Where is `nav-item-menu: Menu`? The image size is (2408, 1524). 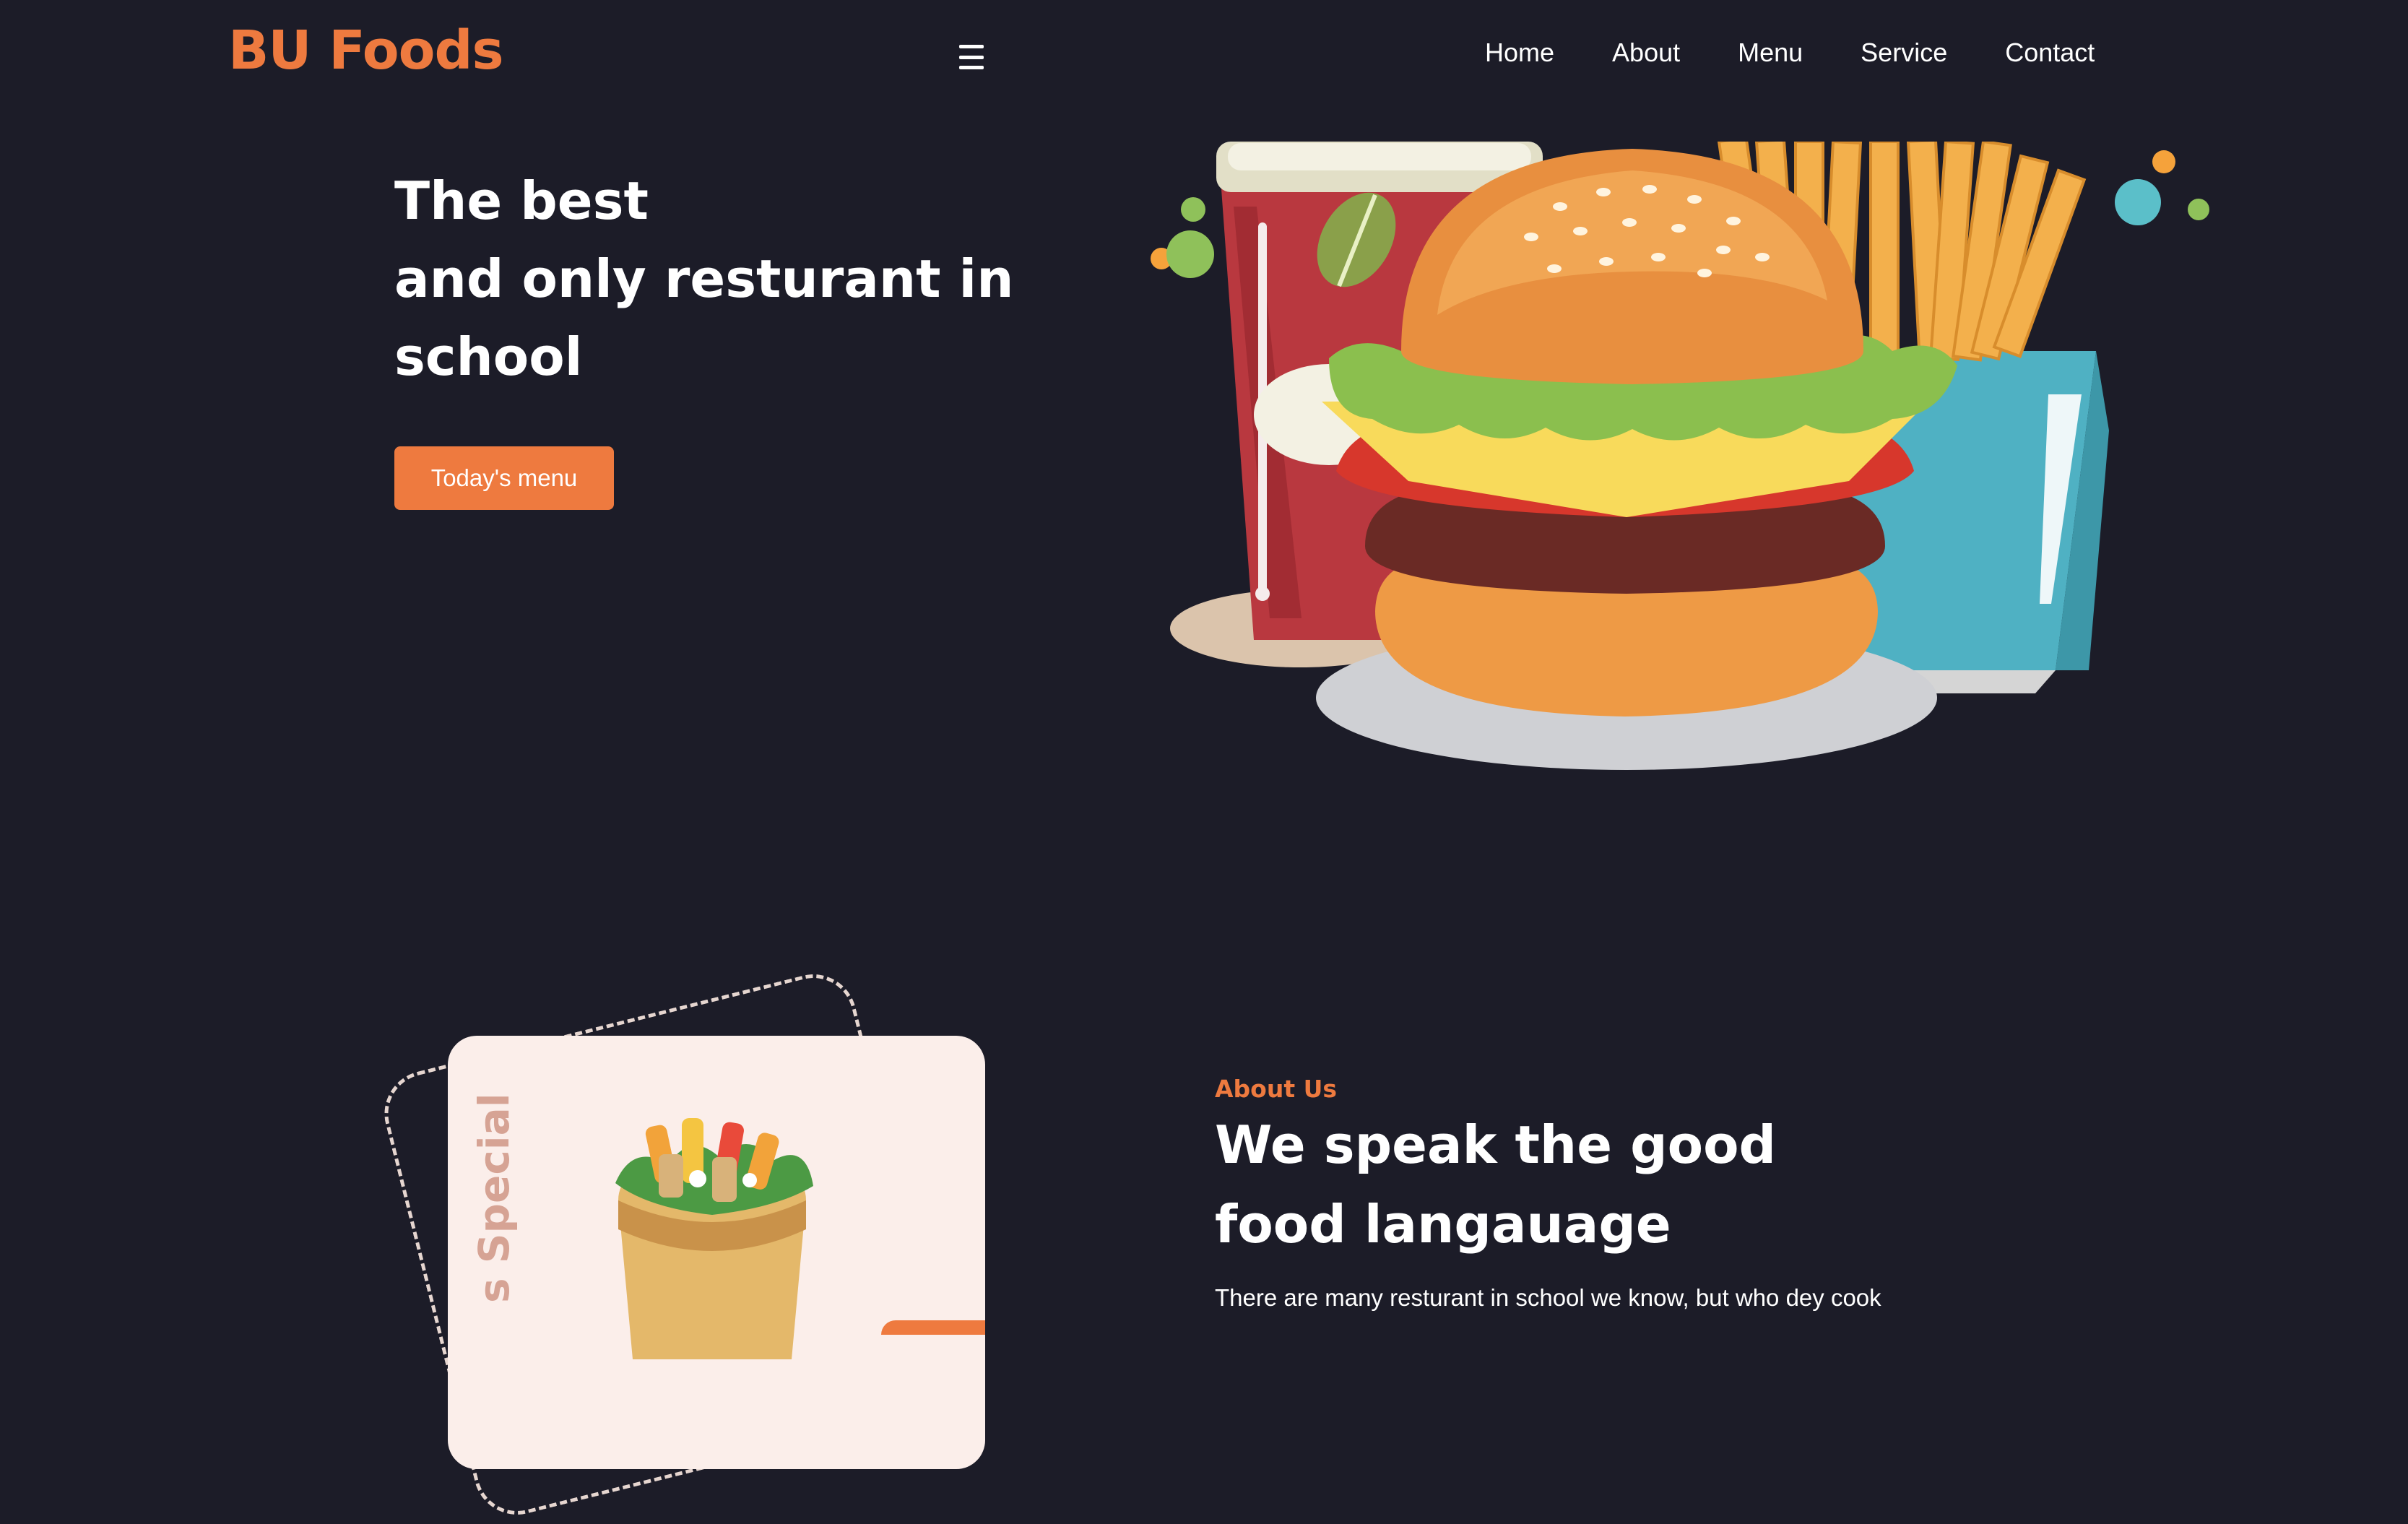 nav-item-menu: Menu is located at coordinates (1770, 53).